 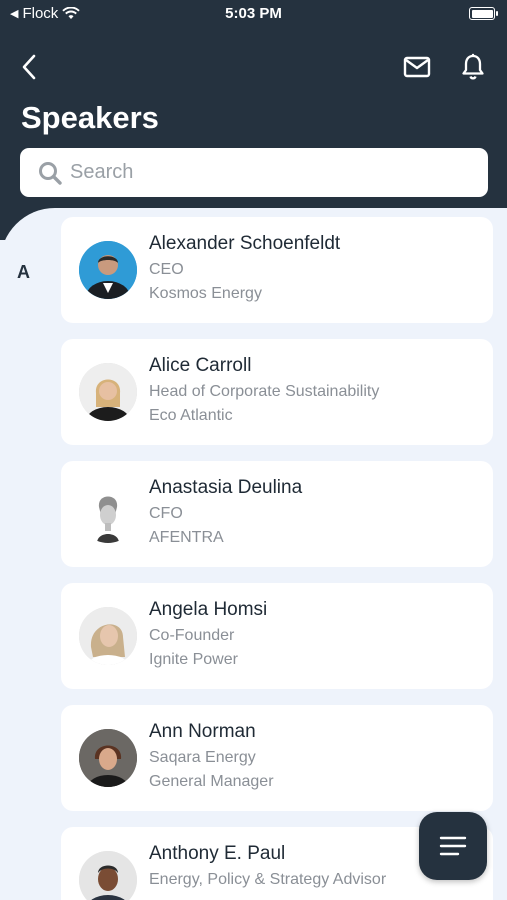 I want to click on speaker-card: Alexander Schoenfeldt CEO Kosmos Energy, so click(x=277, y=270).